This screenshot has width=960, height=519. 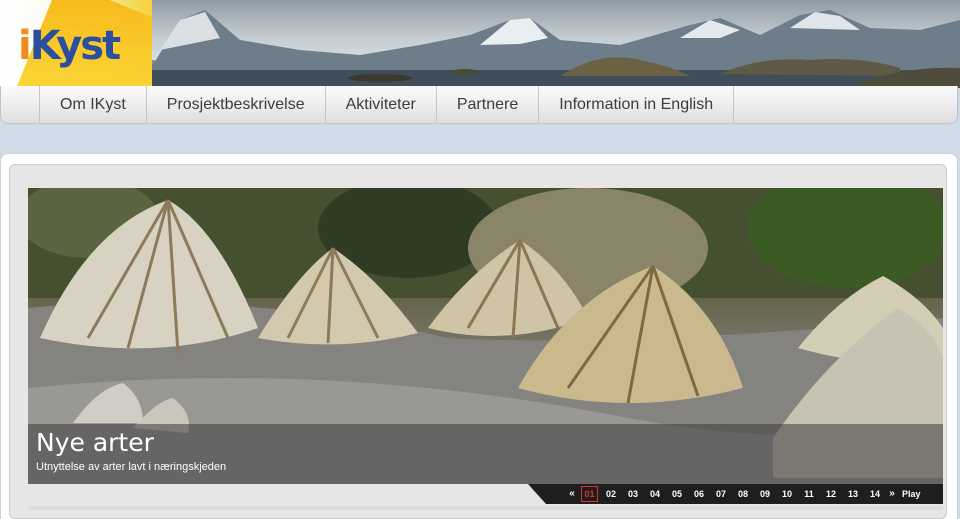 What do you see at coordinates (809, 494) in the screenshot?
I see `pager-page-11: 11` at bounding box center [809, 494].